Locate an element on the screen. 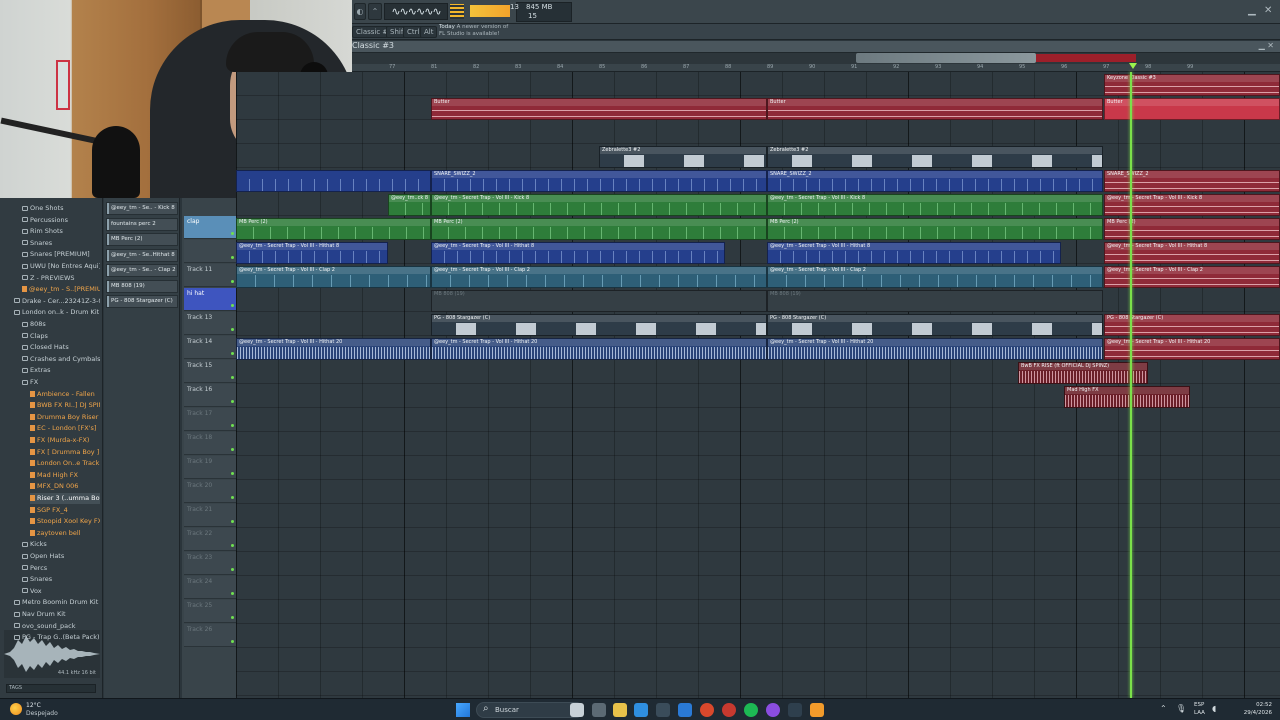 The image size is (1280, 720). browser-file: Stoopid Xool Key FX is located at coordinates (65, 521).